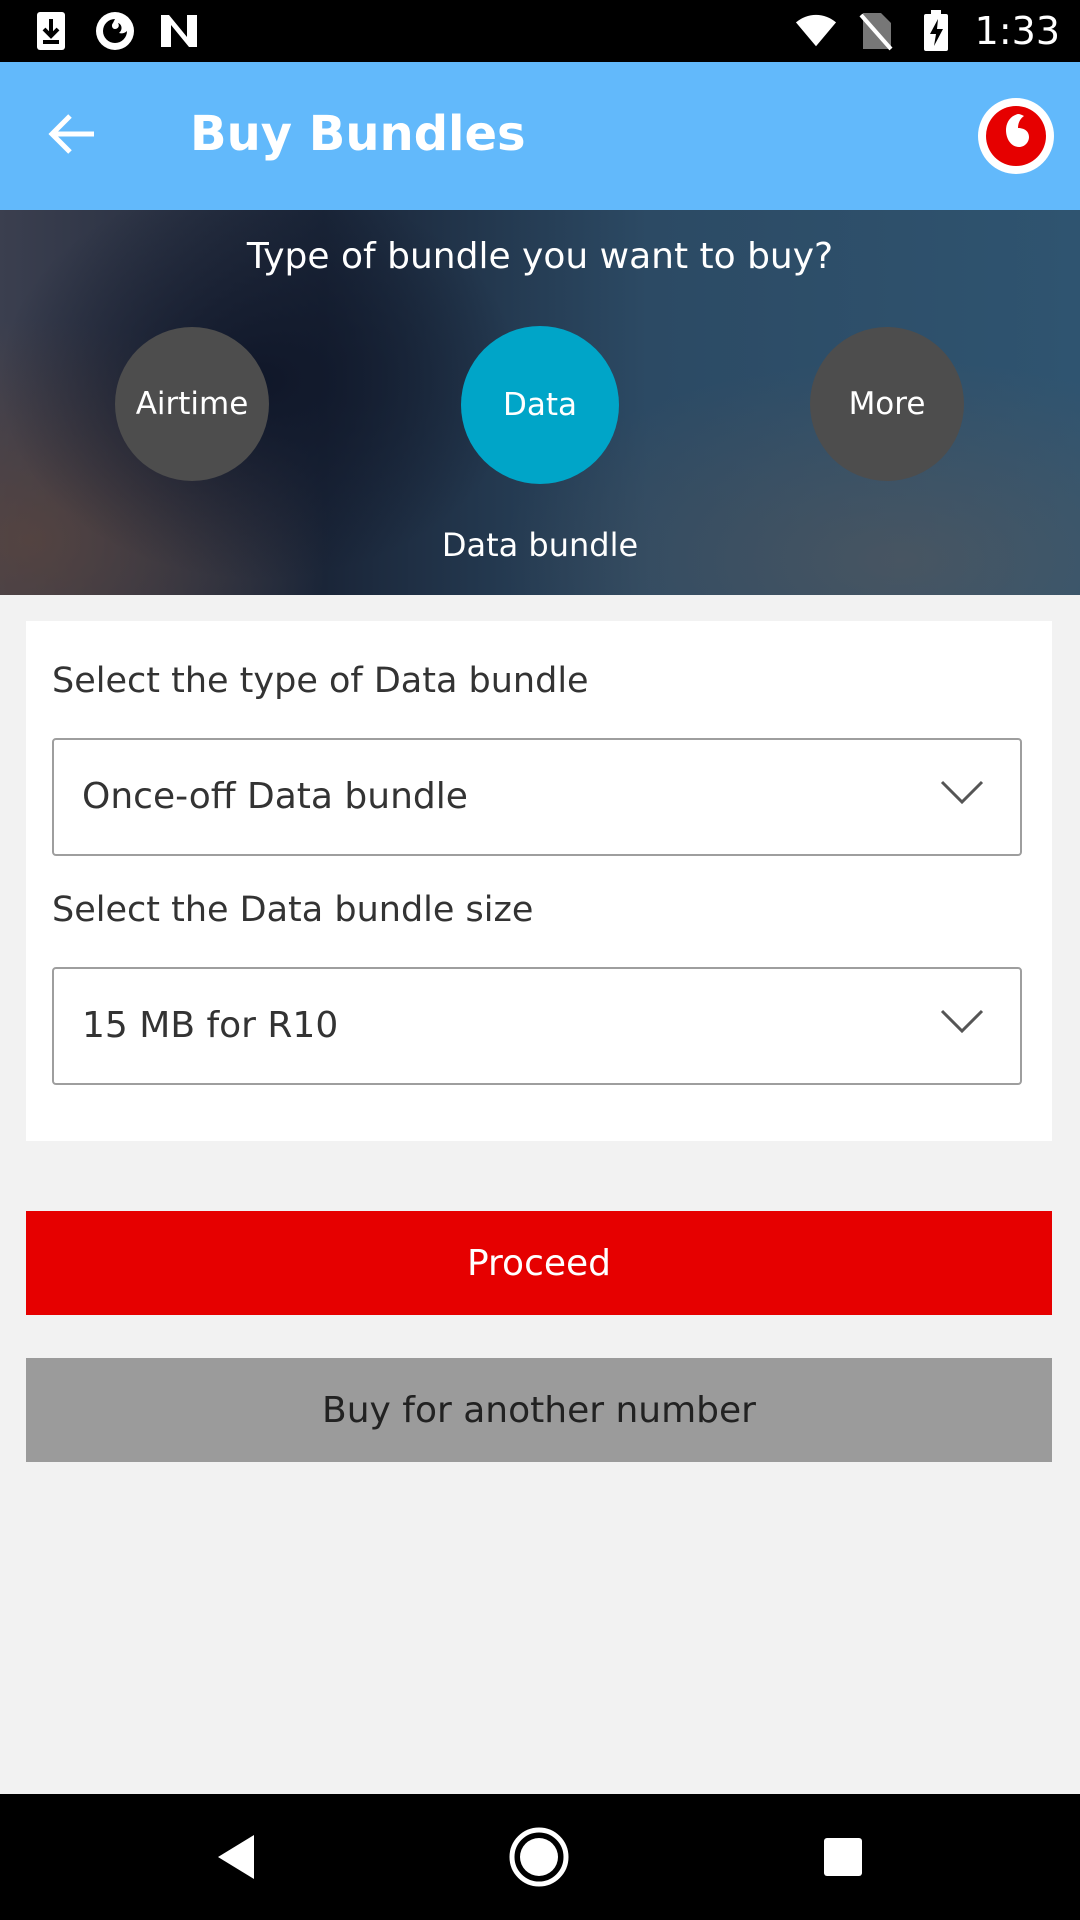  What do you see at coordinates (537, 1026) in the screenshot?
I see `bundle-size-dropdown: 15 MB for R10` at bounding box center [537, 1026].